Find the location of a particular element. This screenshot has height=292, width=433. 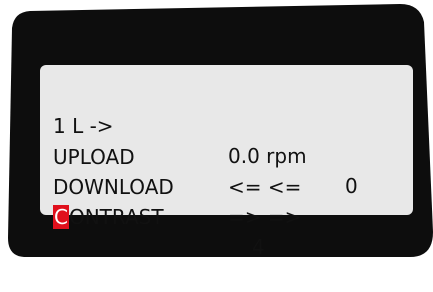

menu-item-contrast: CONTRAST 4 is located at coordinates (159, 215).